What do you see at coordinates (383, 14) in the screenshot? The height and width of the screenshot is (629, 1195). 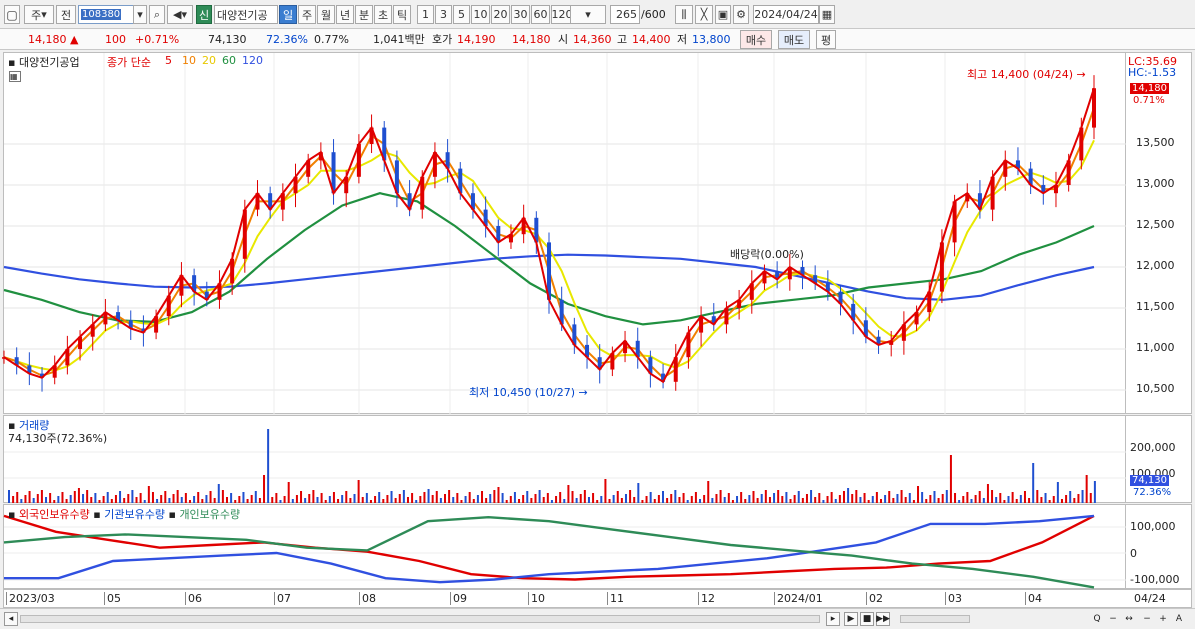 I see `period-tab-5: 초` at bounding box center [383, 14].